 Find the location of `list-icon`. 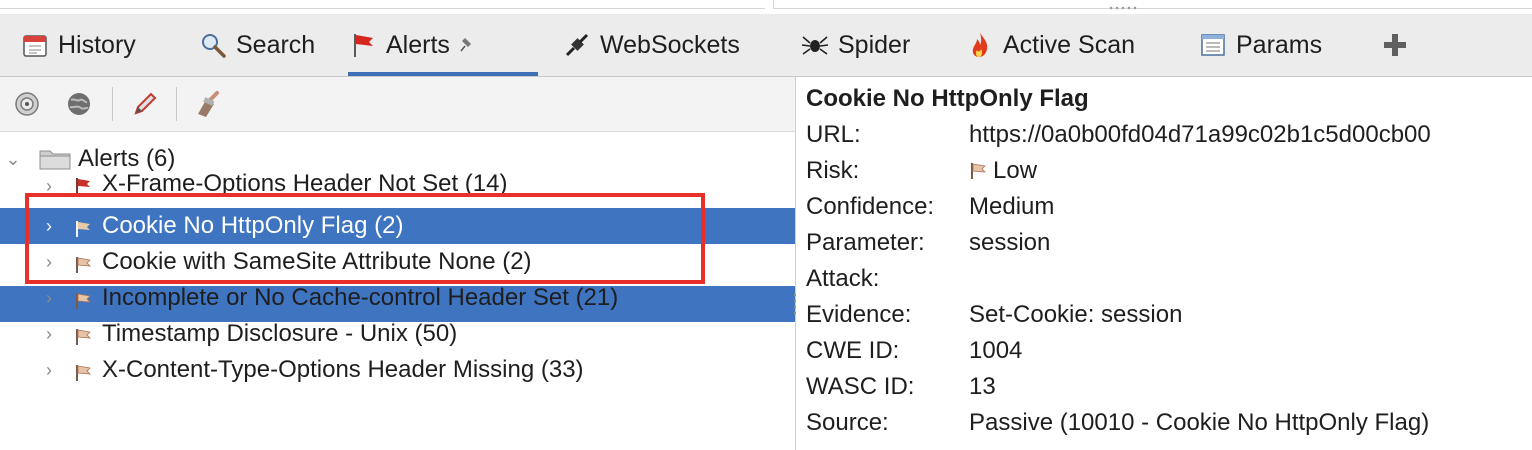

list-icon is located at coordinates (1213, 45).